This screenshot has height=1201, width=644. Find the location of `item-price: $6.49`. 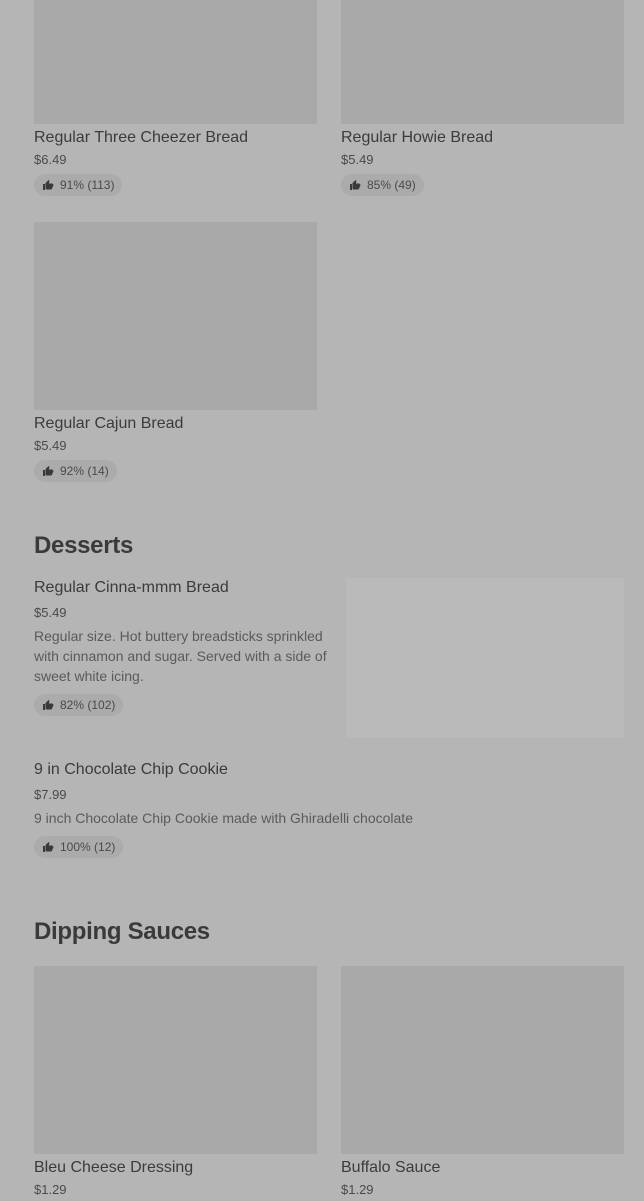

item-price: $6.49 is located at coordinates (50, 159).